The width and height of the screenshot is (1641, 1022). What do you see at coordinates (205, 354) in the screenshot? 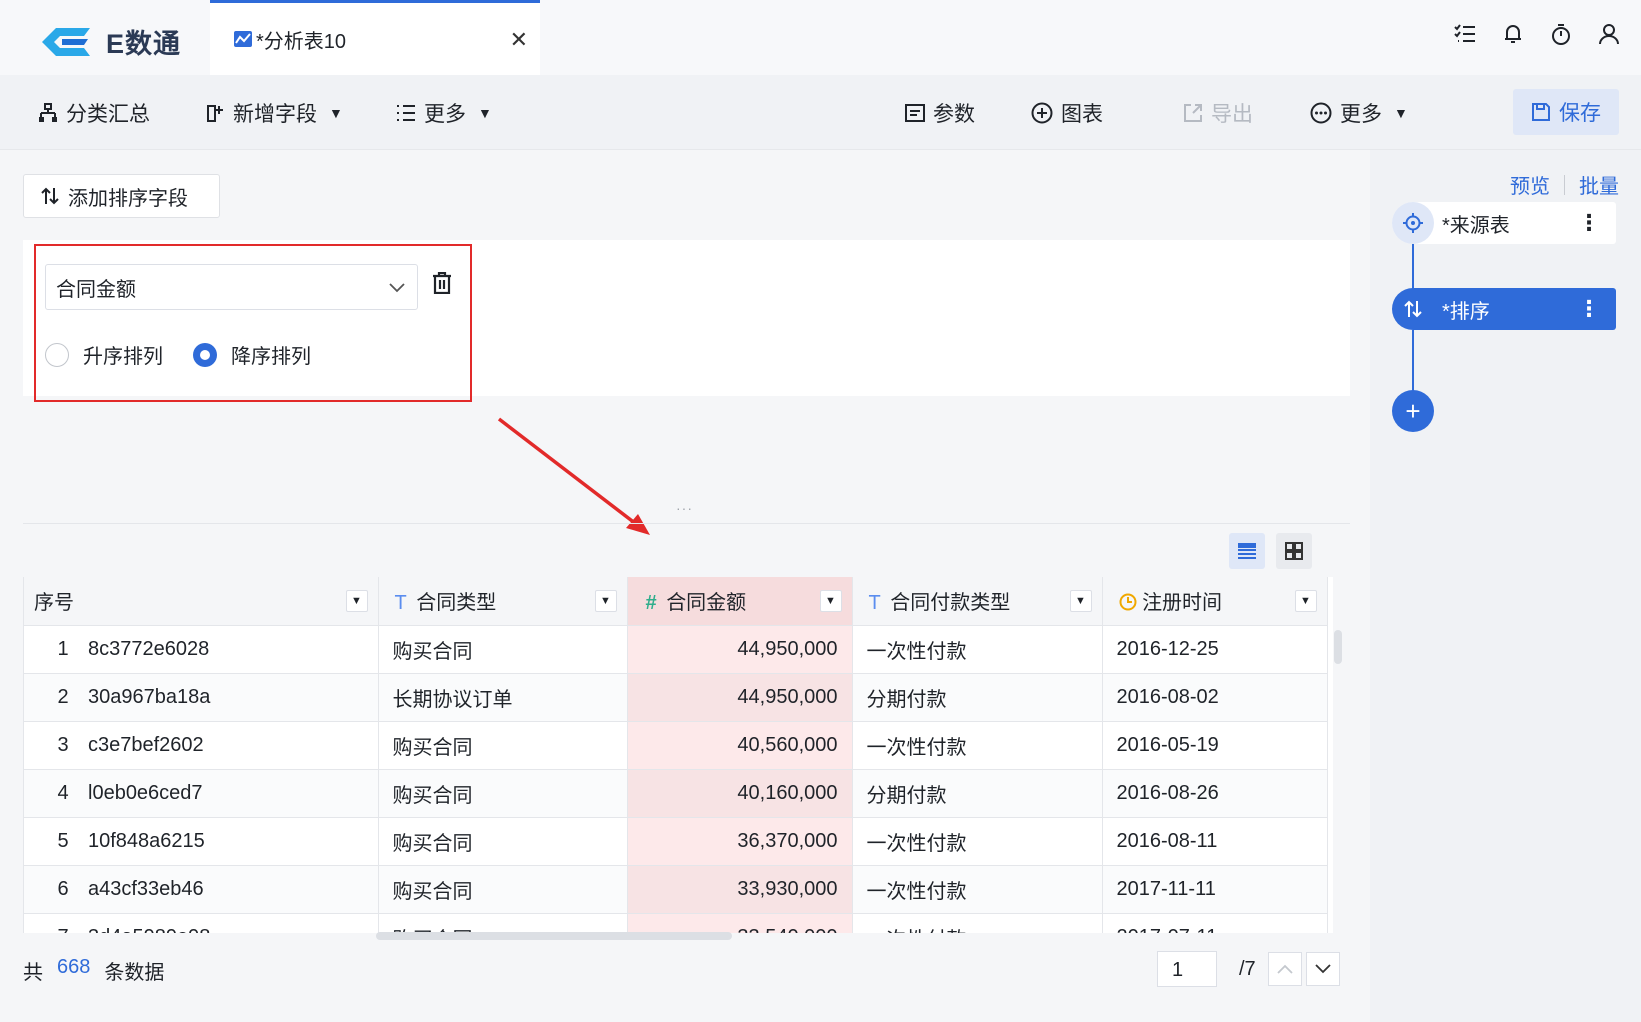
I see `descending-radio` at bounding box center [205, 354].